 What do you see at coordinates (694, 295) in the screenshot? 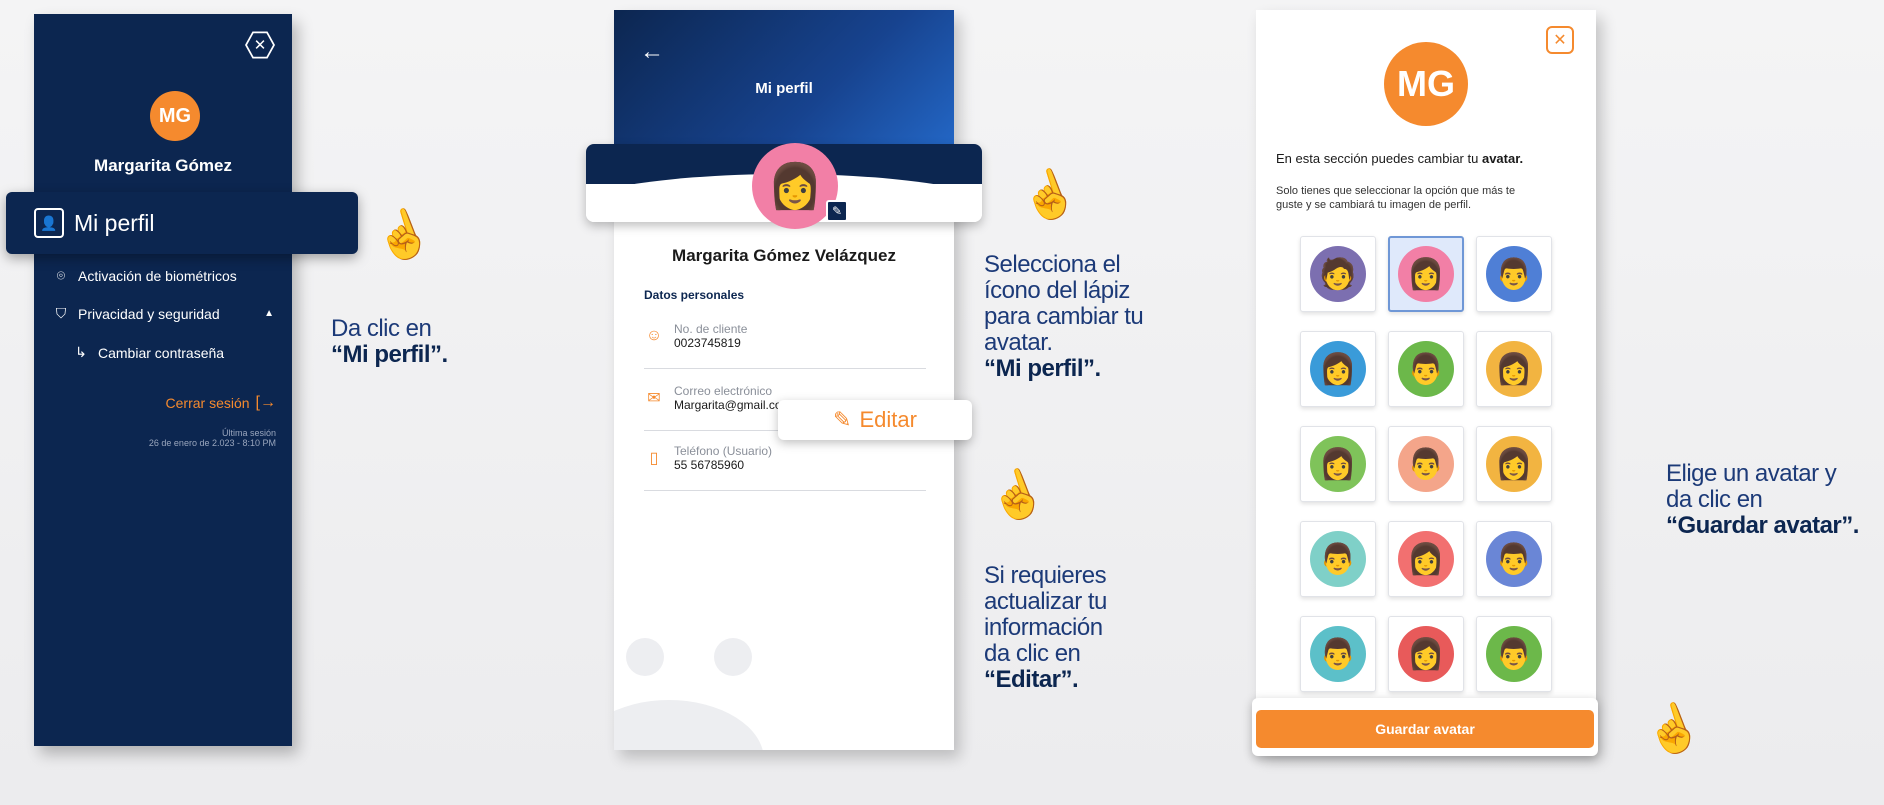
I see `personal-data-heading: Datos personales` at bounding box center [694, 295].